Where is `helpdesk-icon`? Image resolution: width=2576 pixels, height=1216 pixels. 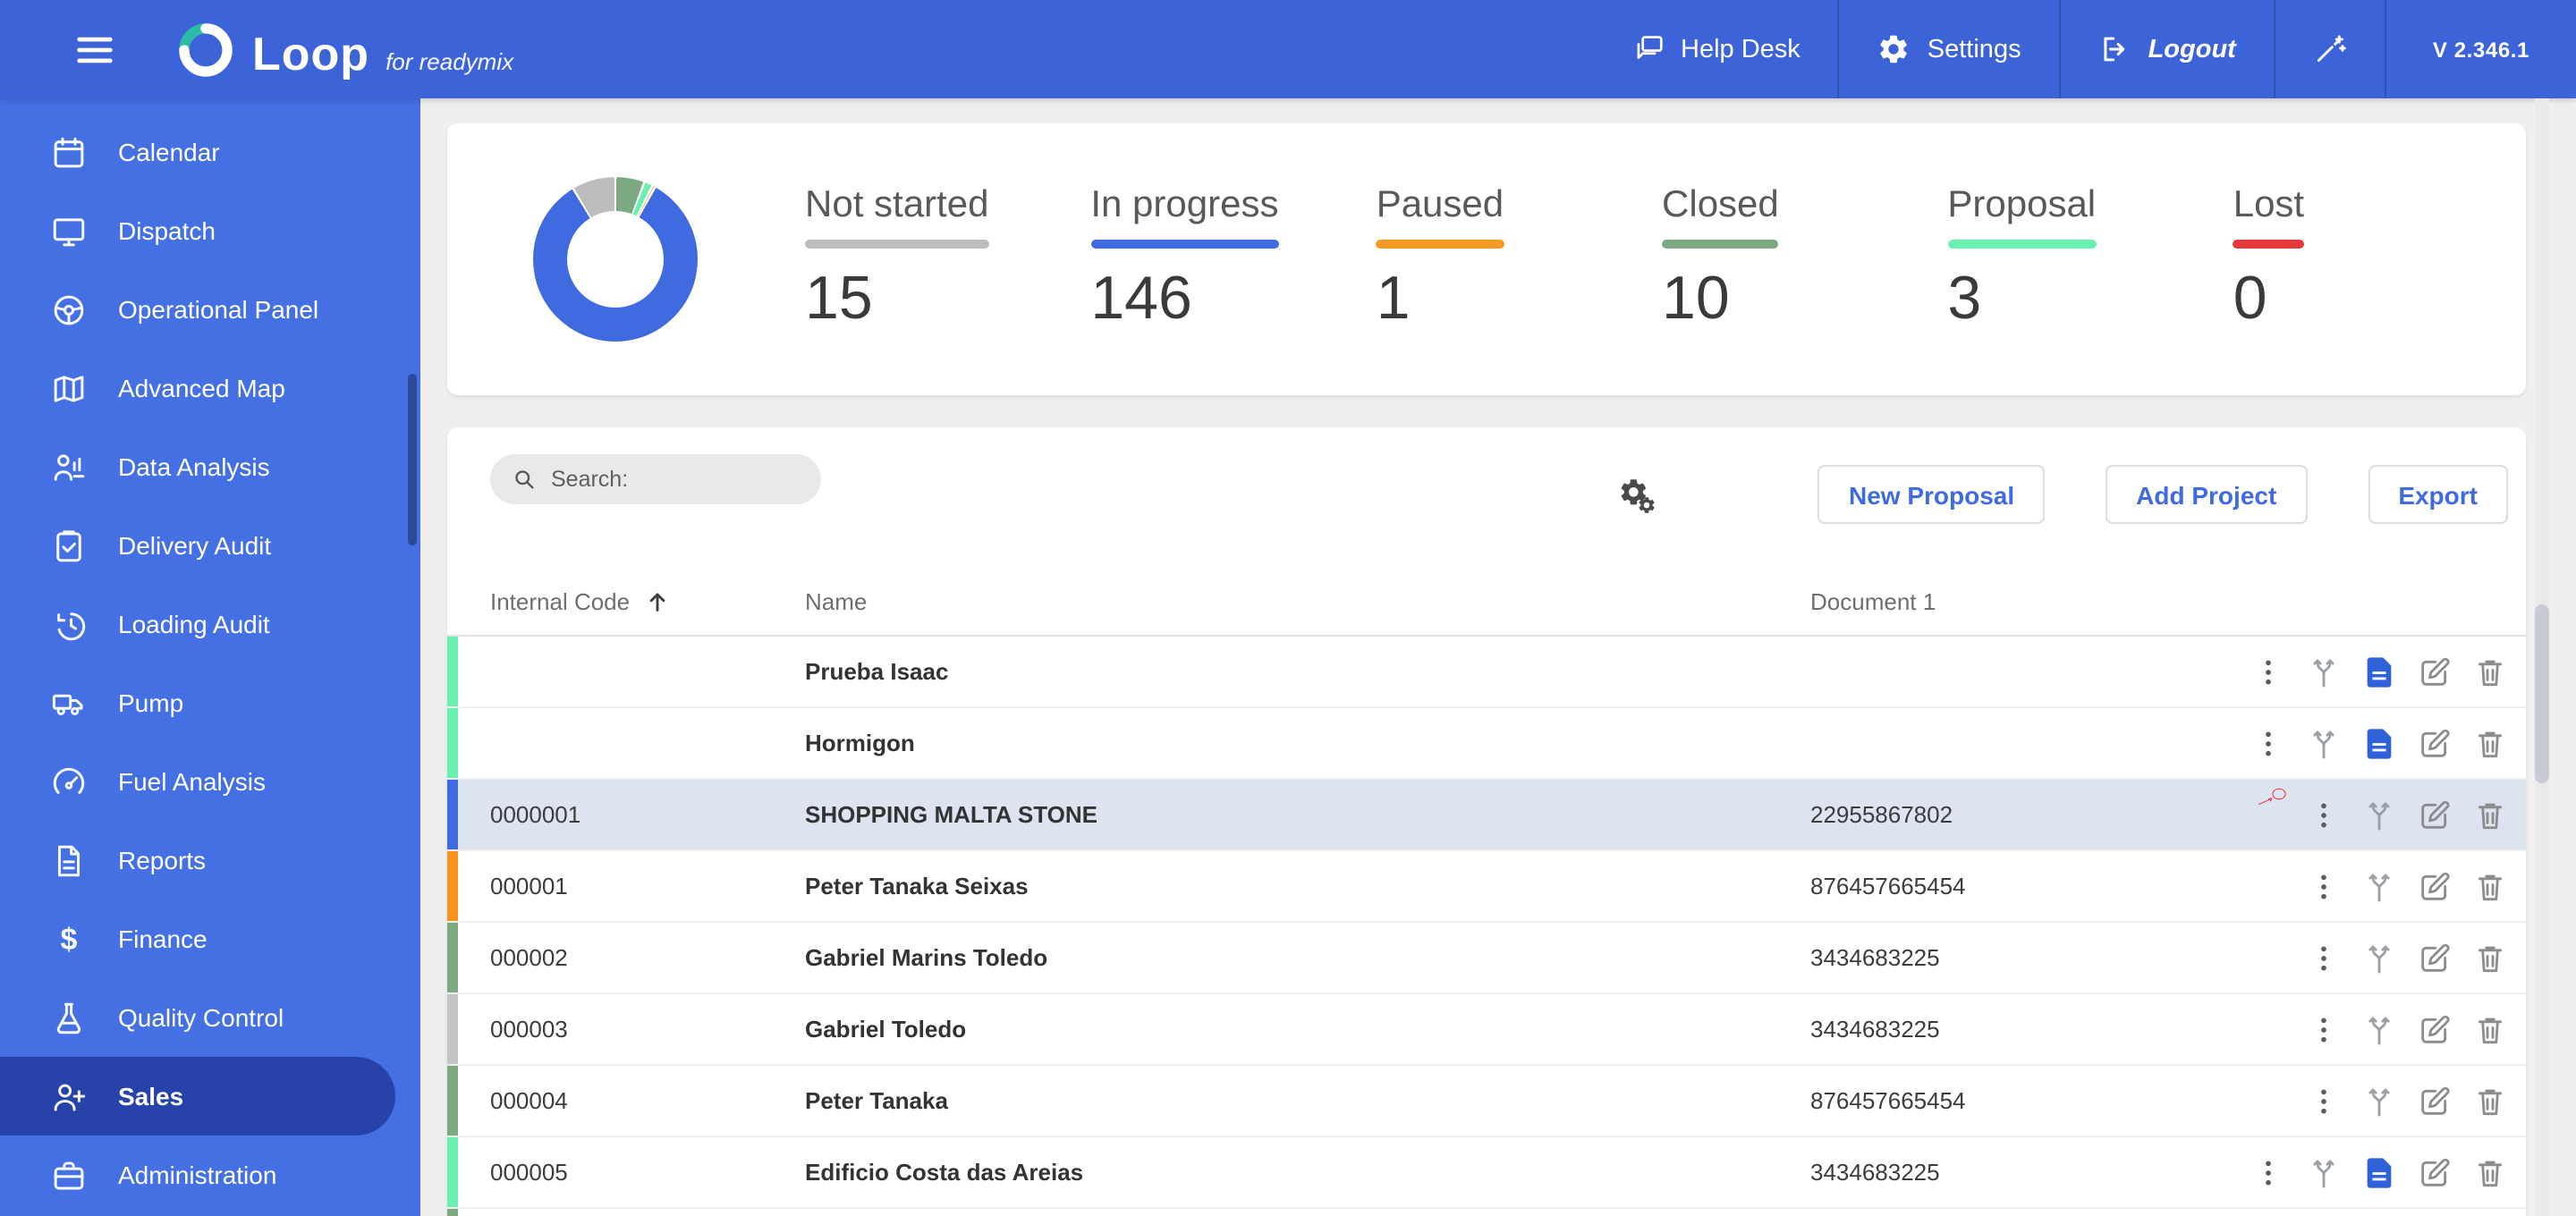
helpdesk-icon is located at coordinates (1648, 49).